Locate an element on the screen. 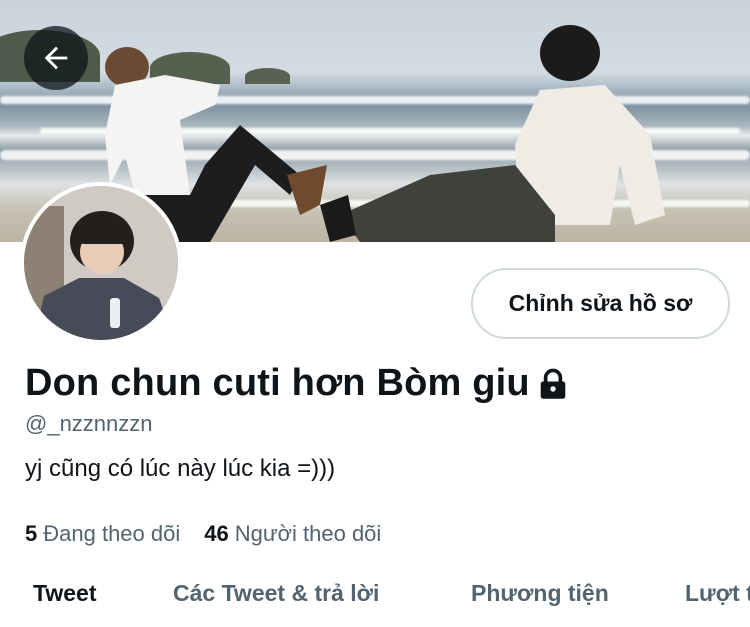 The height and width of the screenshot is (627, 750). display-name-row: Don chun cuti hơn Bòm giu is located at coordinates (296, 383).